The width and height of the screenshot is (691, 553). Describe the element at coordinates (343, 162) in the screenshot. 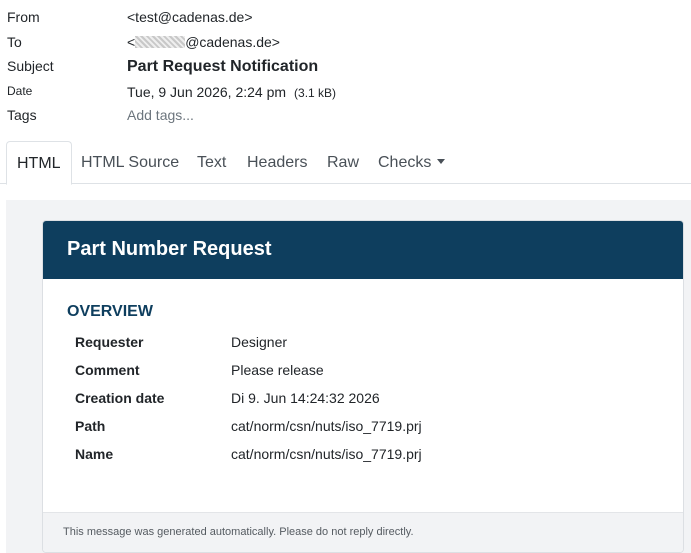

I see `tab-raw: Raw` at that location.